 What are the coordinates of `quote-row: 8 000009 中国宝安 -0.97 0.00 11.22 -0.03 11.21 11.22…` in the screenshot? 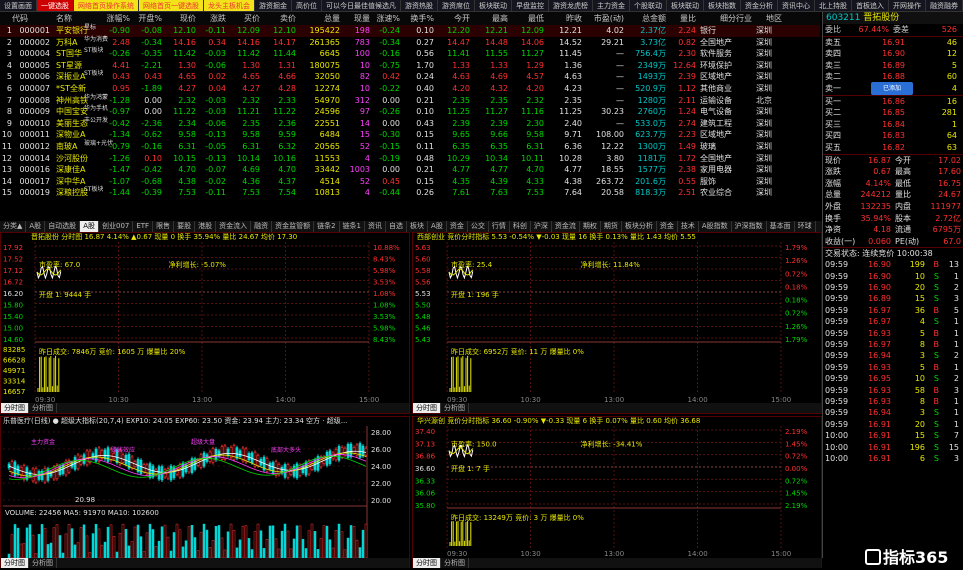 It's located at (410, 111).